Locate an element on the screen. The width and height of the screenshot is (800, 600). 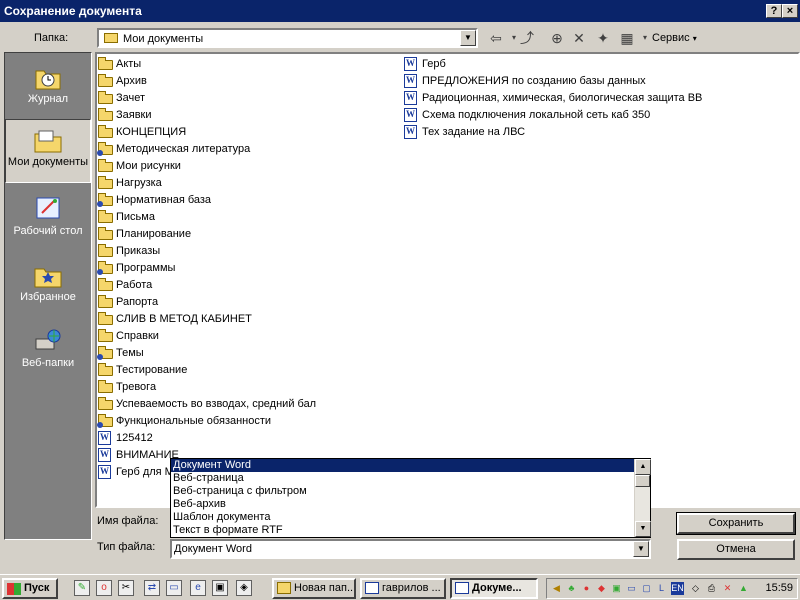
quicklaunch-office-icon: o is located at coordinates (104, 588).